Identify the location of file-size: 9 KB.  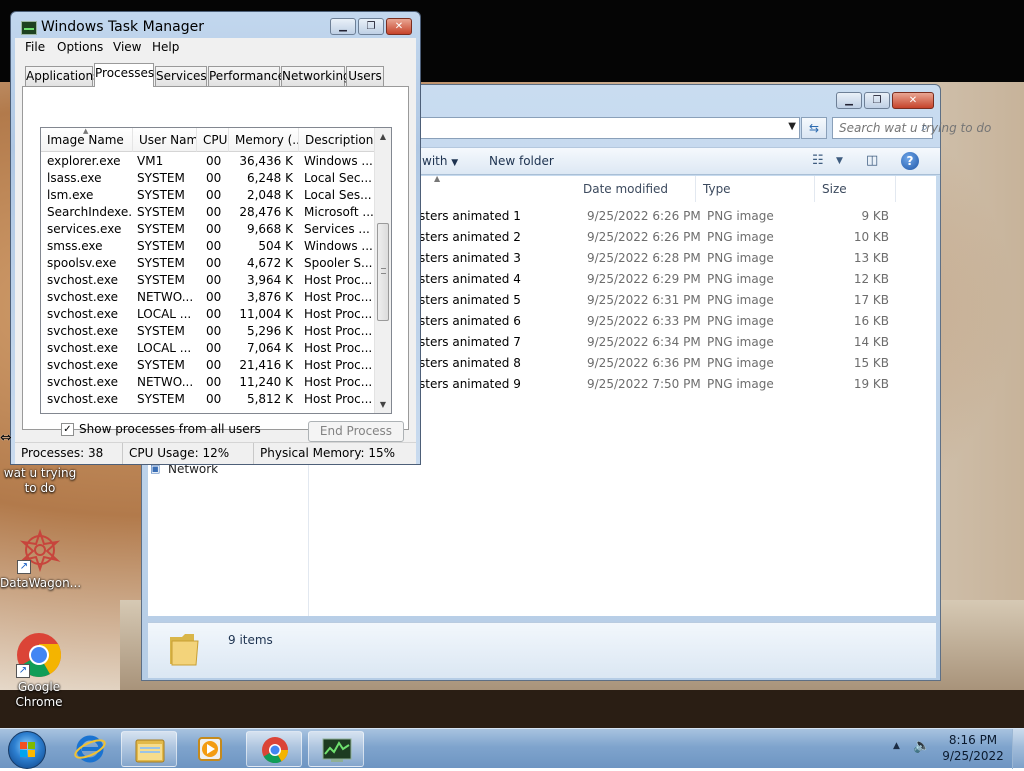
(875, 216).